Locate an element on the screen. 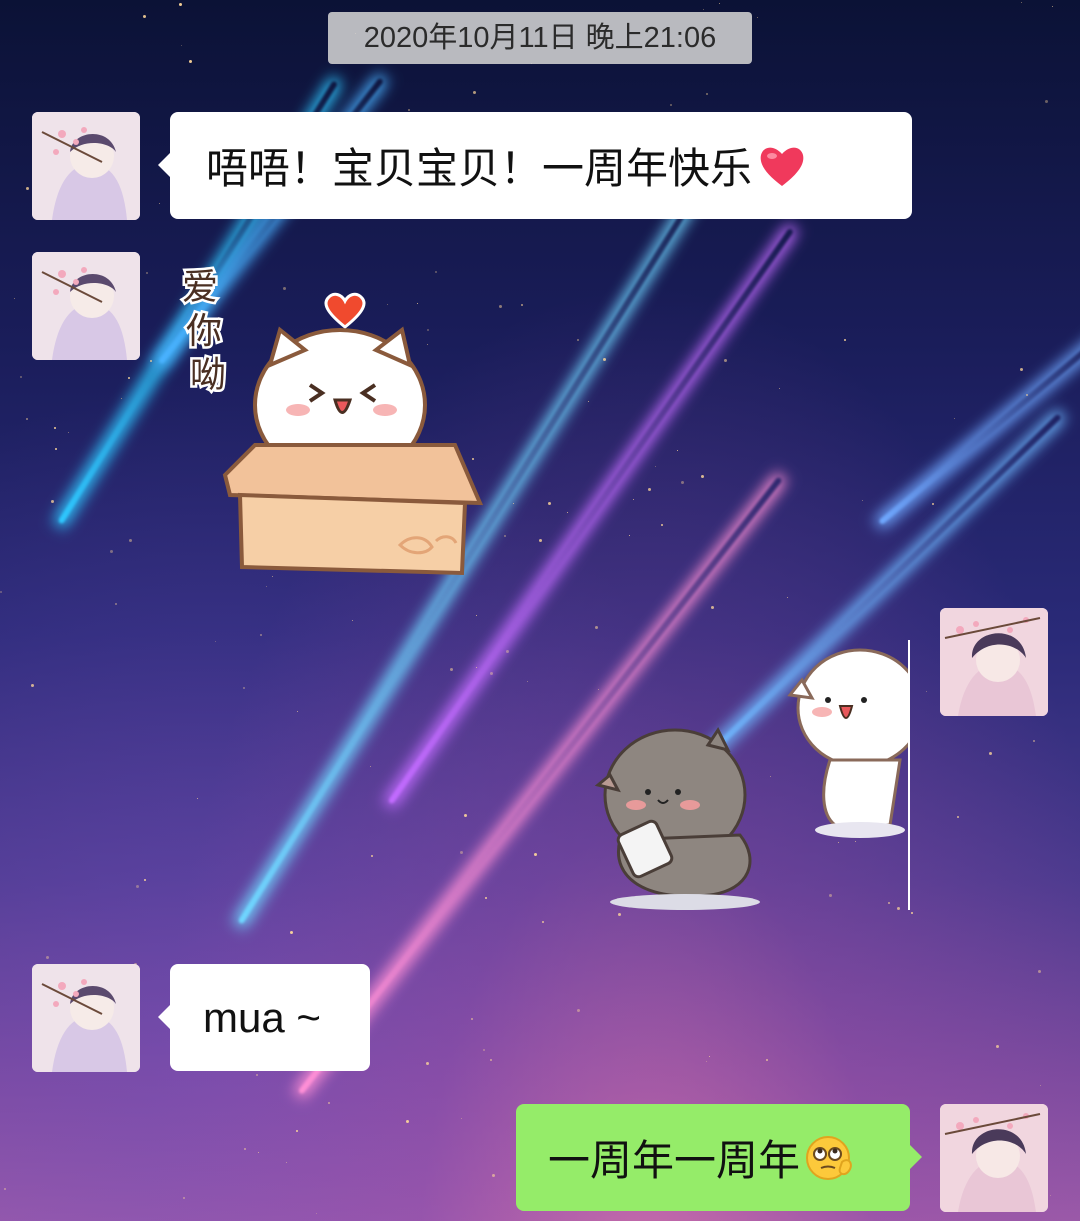 The height and width of the screenshot is (1221, 1080). message-bubble: 唔唔！宝贝宝贝！一周年快乐 is located at coordinates (535, 165).